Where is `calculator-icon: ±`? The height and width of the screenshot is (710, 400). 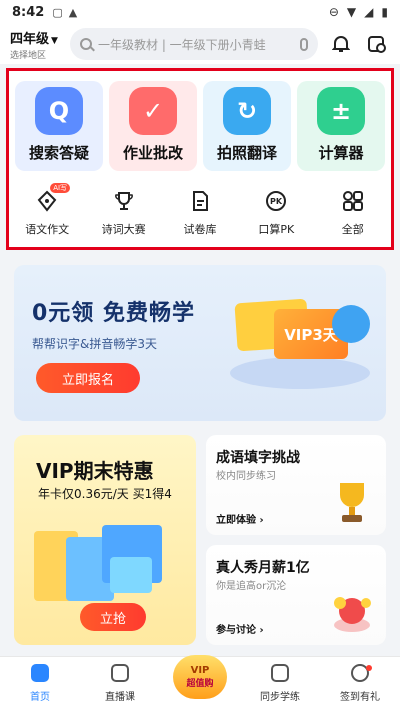 calculator-icon: ± is located at coordinates (341, 111).